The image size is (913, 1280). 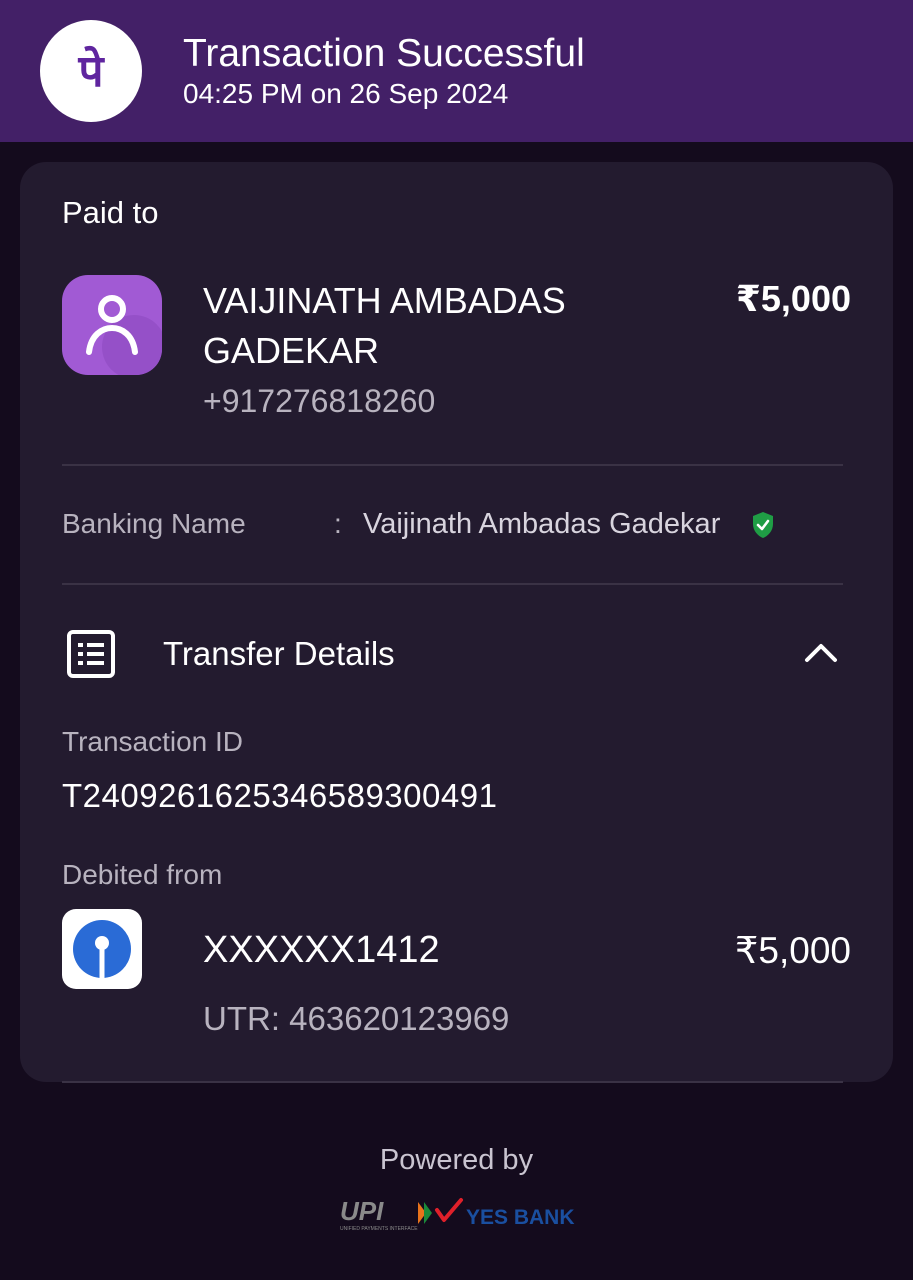 What do you see at coordinates (542, 524) in the screenshot?
I see `banking-name-value: Vaijinath Ambadas Gadekar` at bounding box center [542, 524].